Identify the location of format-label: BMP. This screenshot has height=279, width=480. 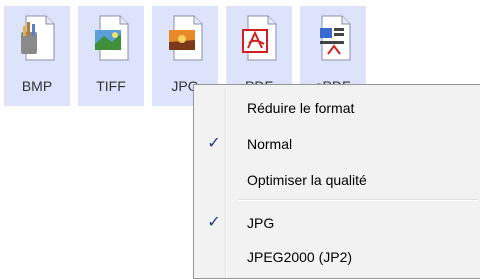
(37, 86).